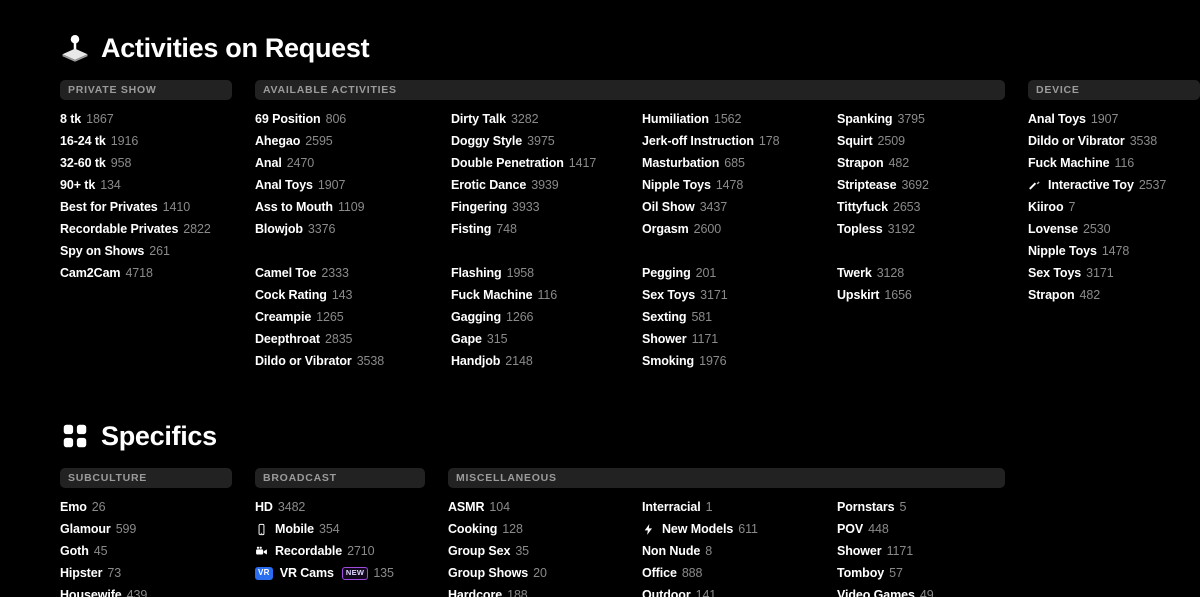 Image resolution: width=1200 pixels, height=597 pixels. Describe the element at coordinates (710, 119) in the screenshot. I see `list-item: Humiliation 1562` at that location.